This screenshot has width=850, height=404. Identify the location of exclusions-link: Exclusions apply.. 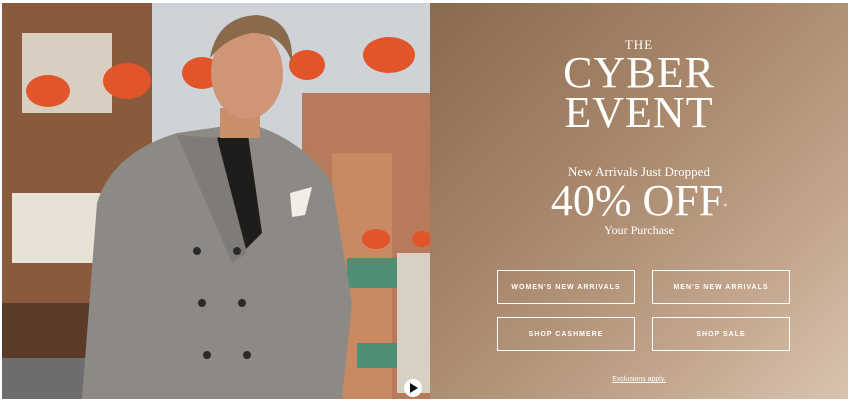
(639, 379).